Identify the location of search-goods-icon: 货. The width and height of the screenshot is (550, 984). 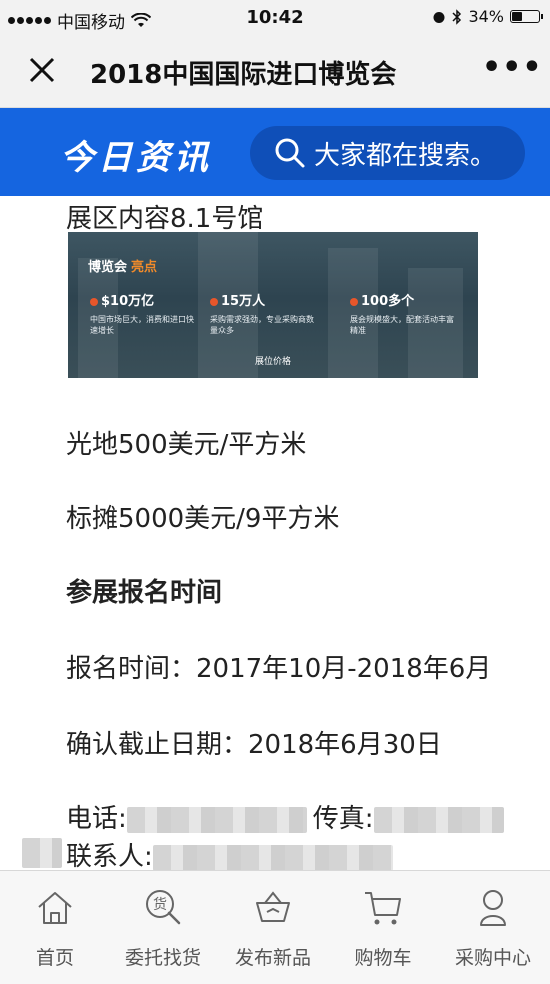
(163, 907).